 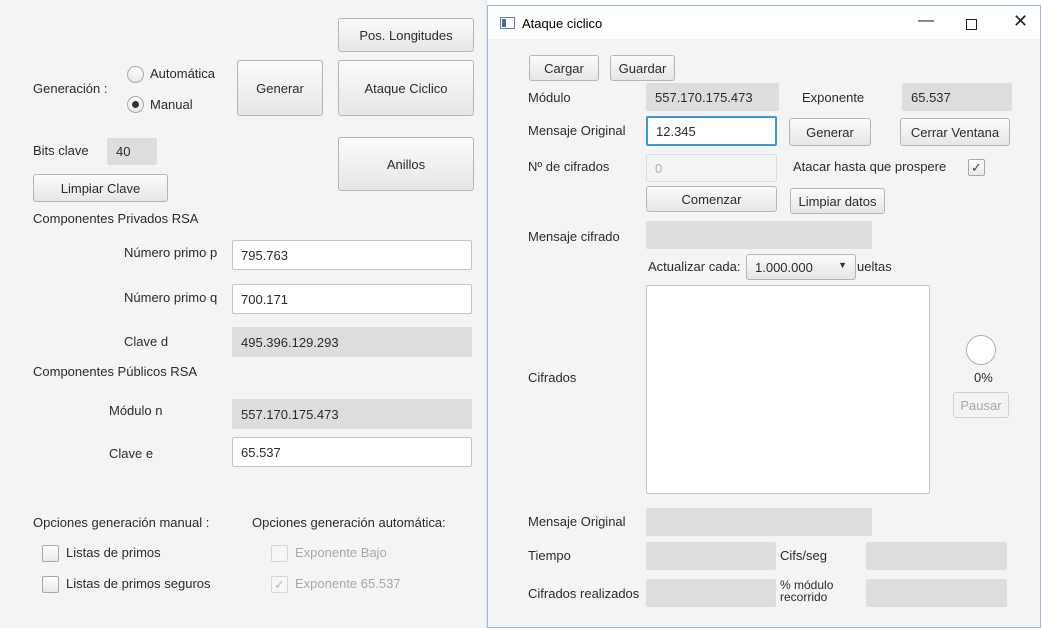 What do you see at coordinates (136, 410) in the screenshot?
I see `modulo-n-label: Módulo n` at bounding box center [136, 410].